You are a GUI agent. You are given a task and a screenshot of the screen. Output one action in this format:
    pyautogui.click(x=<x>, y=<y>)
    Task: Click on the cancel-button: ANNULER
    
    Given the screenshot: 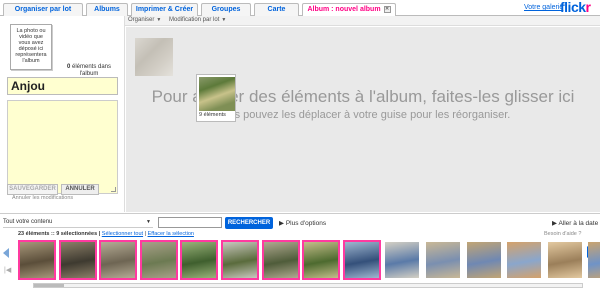 What is the action you would take?
    pyautogui.click(x=80, y=189)
    